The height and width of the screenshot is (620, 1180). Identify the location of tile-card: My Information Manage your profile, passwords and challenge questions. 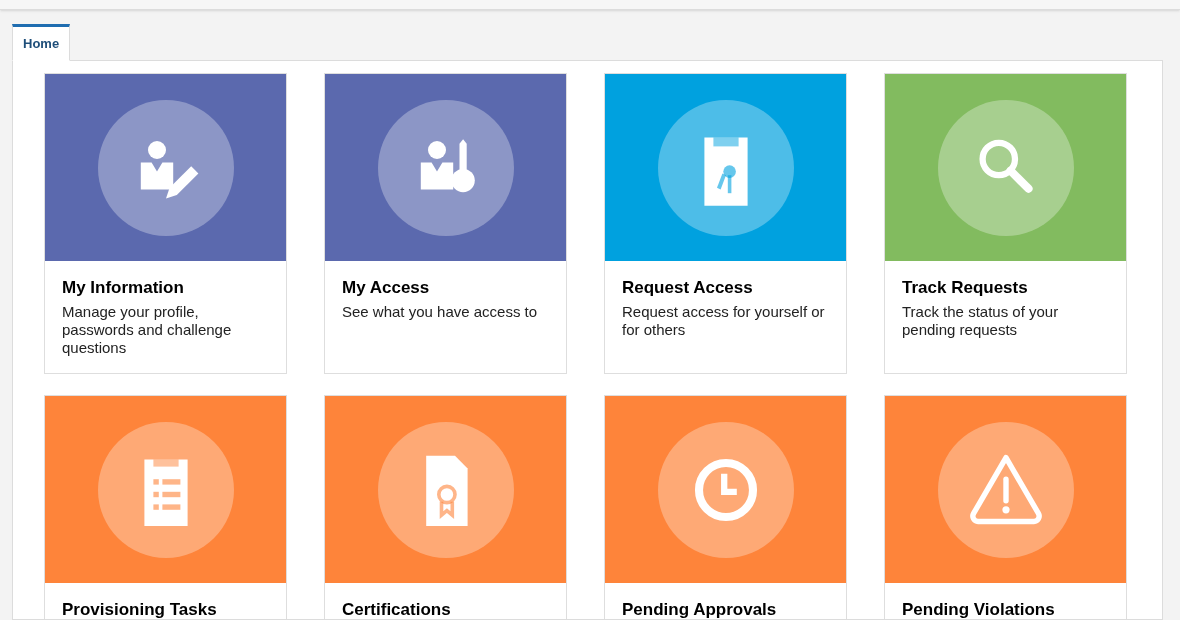
(165, 223).